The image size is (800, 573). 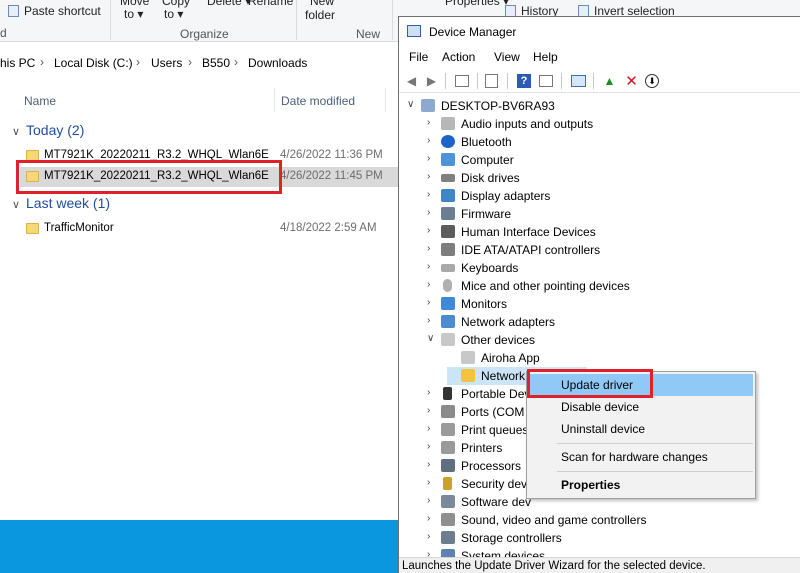 What do you see at coordinates (487, 160) in the screenshot?
I see `tree-item-label: Computer` at bounding box center [487, 160].